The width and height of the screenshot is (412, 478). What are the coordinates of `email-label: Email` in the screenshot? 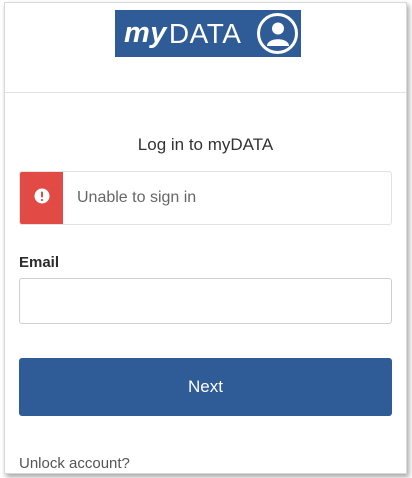 It's located at (39, 262).